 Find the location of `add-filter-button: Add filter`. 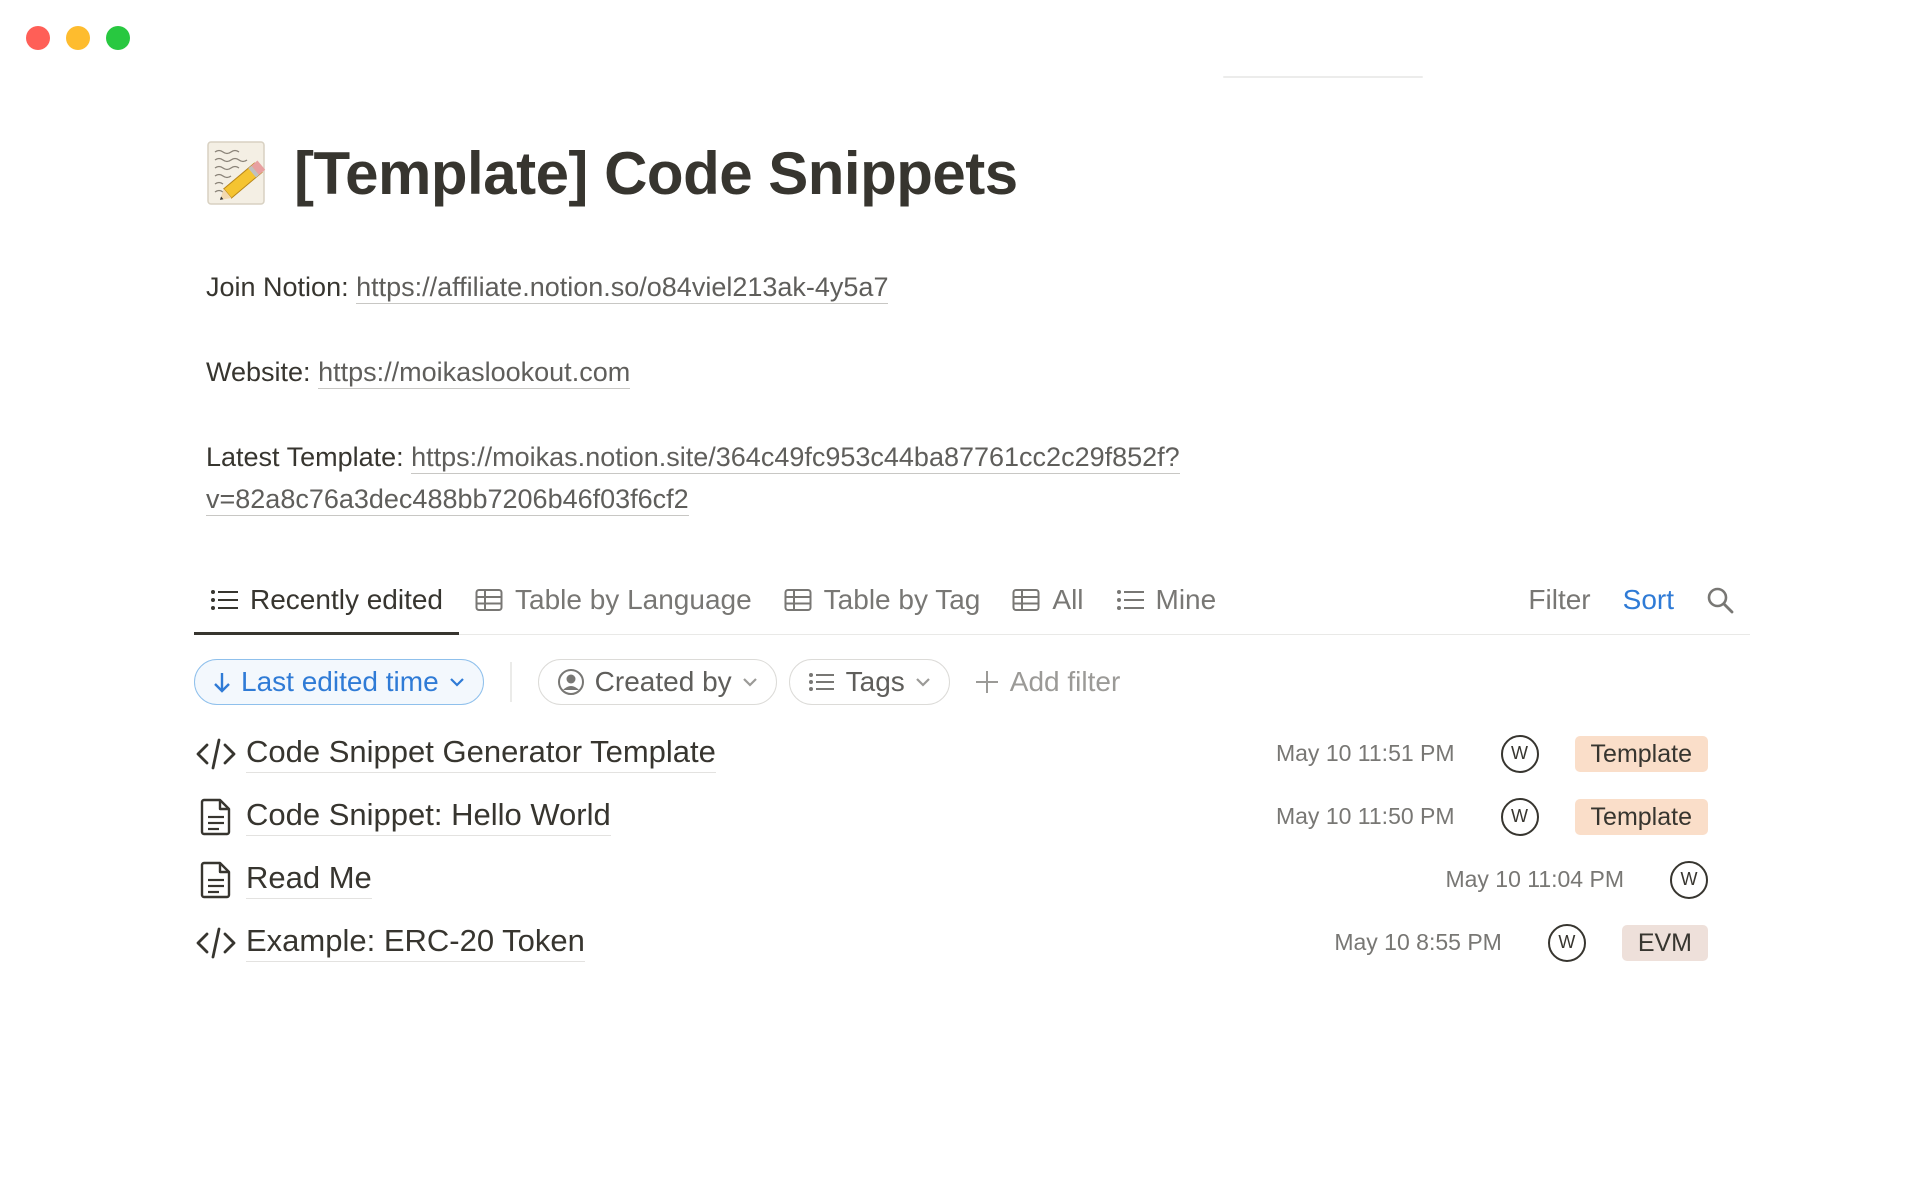

add-filter-button: Add filter is located at coordinates (1041, 682).